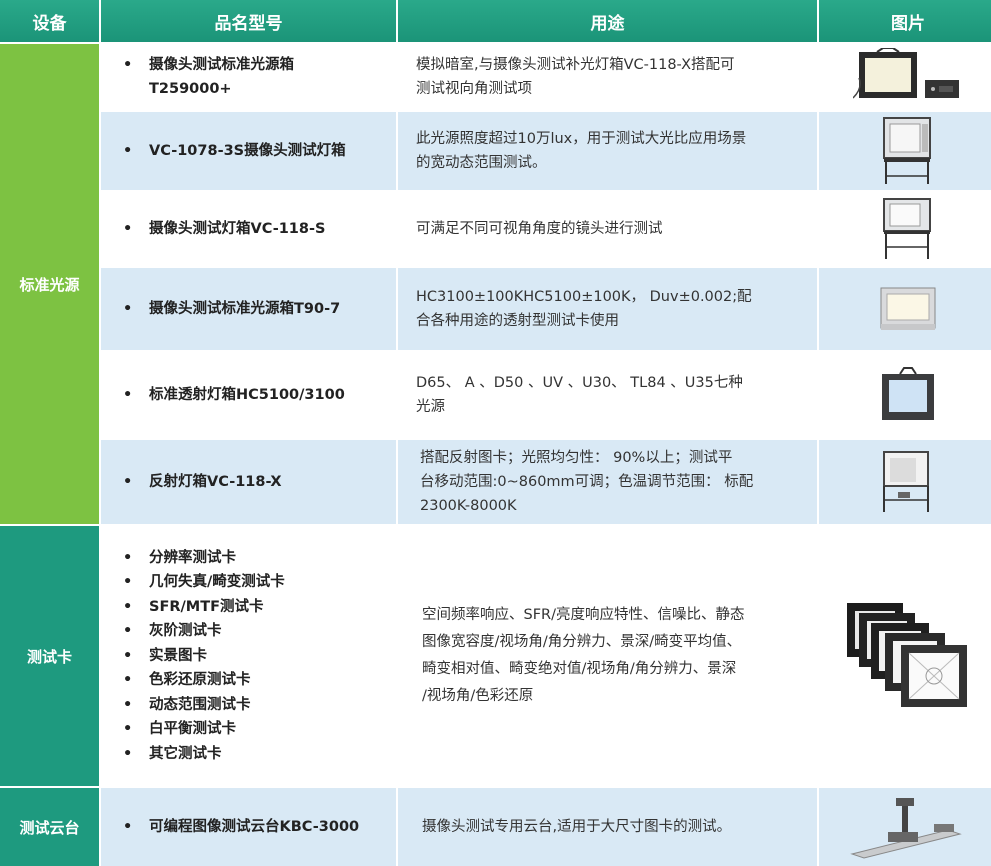  Describe the element at coordinates (231, 309) in the screenshot. I see `product-name: 摄像头测试标准光源箱T90-7` at that location.